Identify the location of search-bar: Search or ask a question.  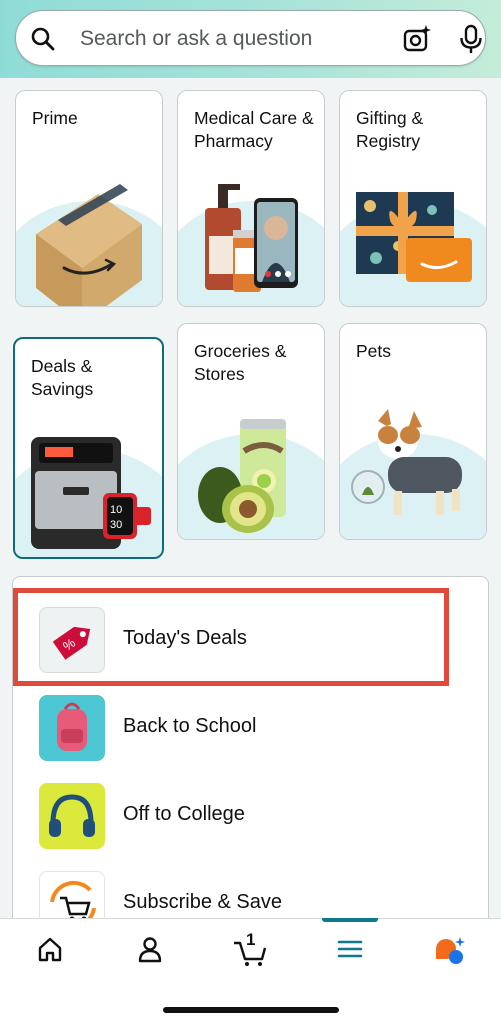
(250, 38).